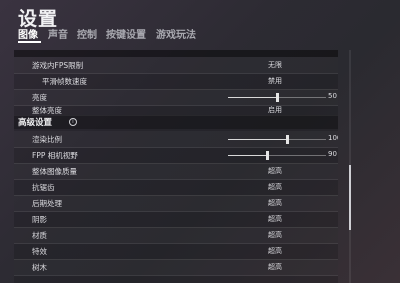 The image size is (400, 283). I want to click on row-shadows: 阴影 超高, so click(176, 219).